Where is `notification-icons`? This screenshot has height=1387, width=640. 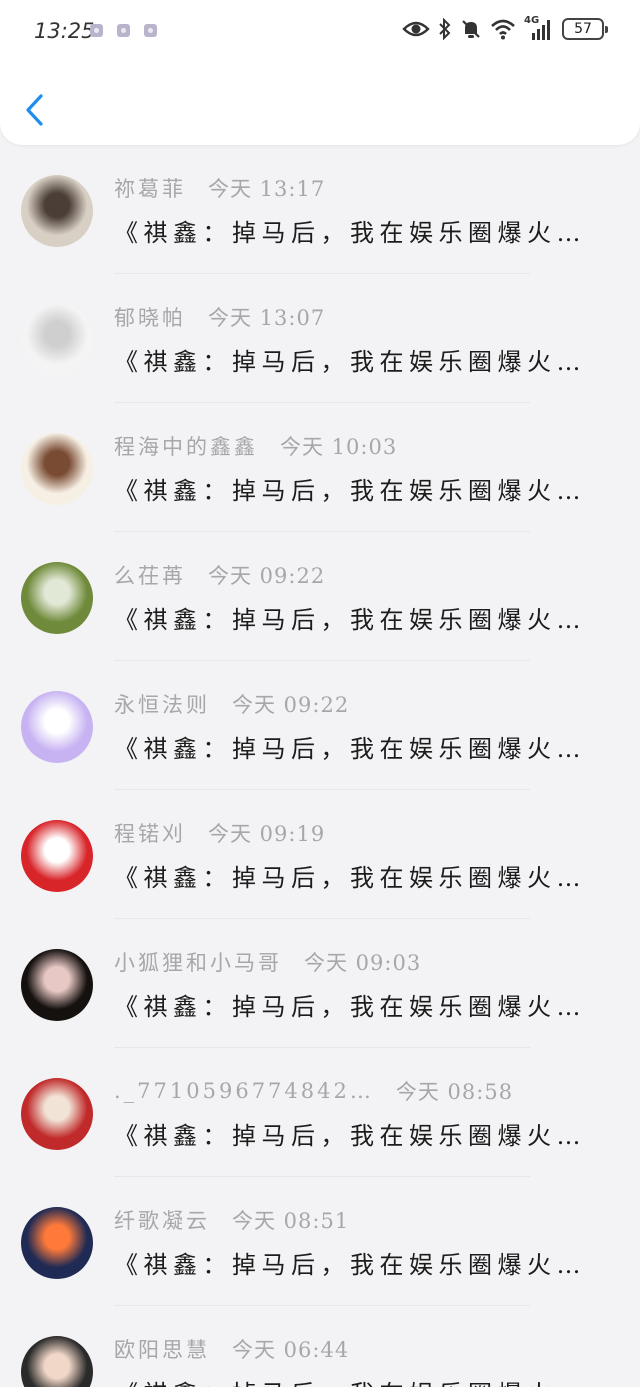 notification-icons is located at coordinates (123, 30).